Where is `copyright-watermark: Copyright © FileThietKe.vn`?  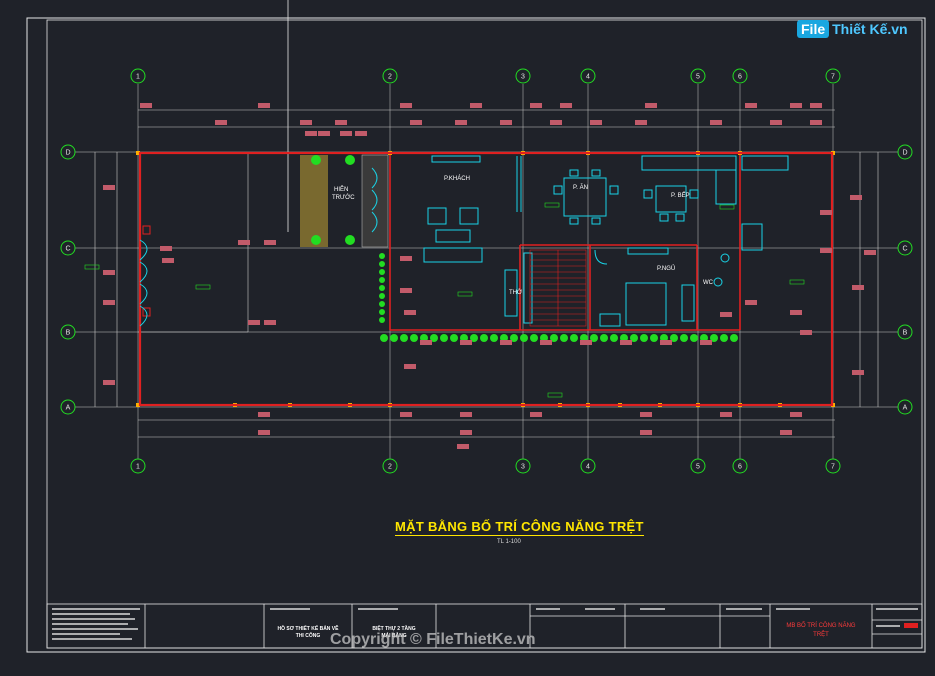 copyright-watermark: Copyright © FileThietKe.vn is located at coordinates (433, 639).